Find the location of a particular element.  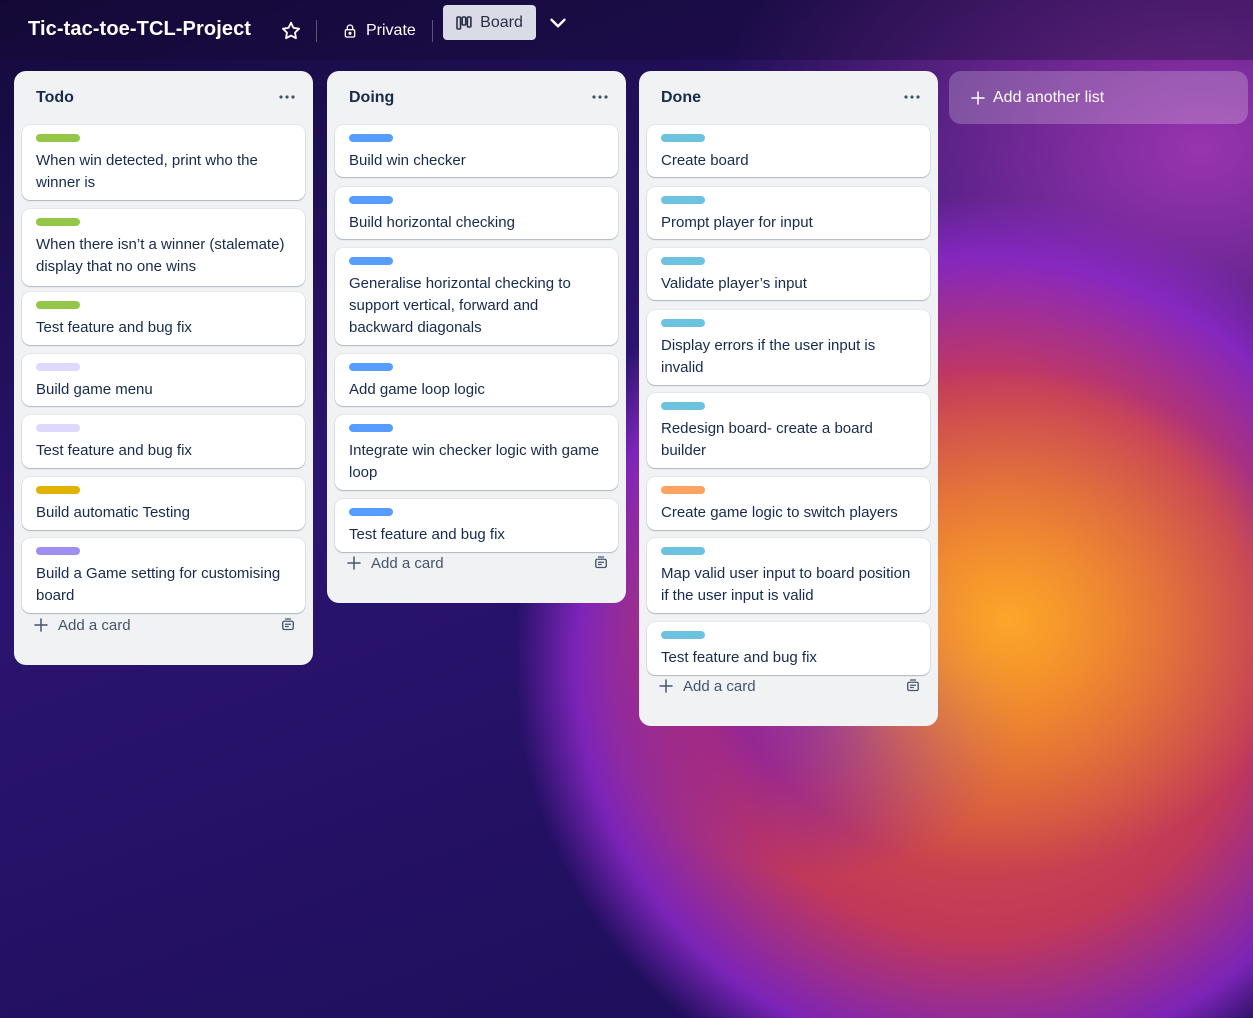

chevron-down-icon is located at coordinates (558, 23).